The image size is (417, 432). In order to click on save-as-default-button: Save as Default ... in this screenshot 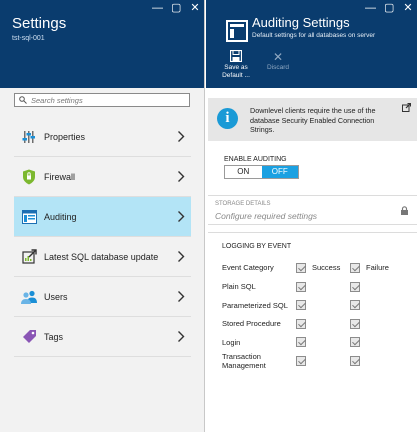, I will do `click(236, 64)`.